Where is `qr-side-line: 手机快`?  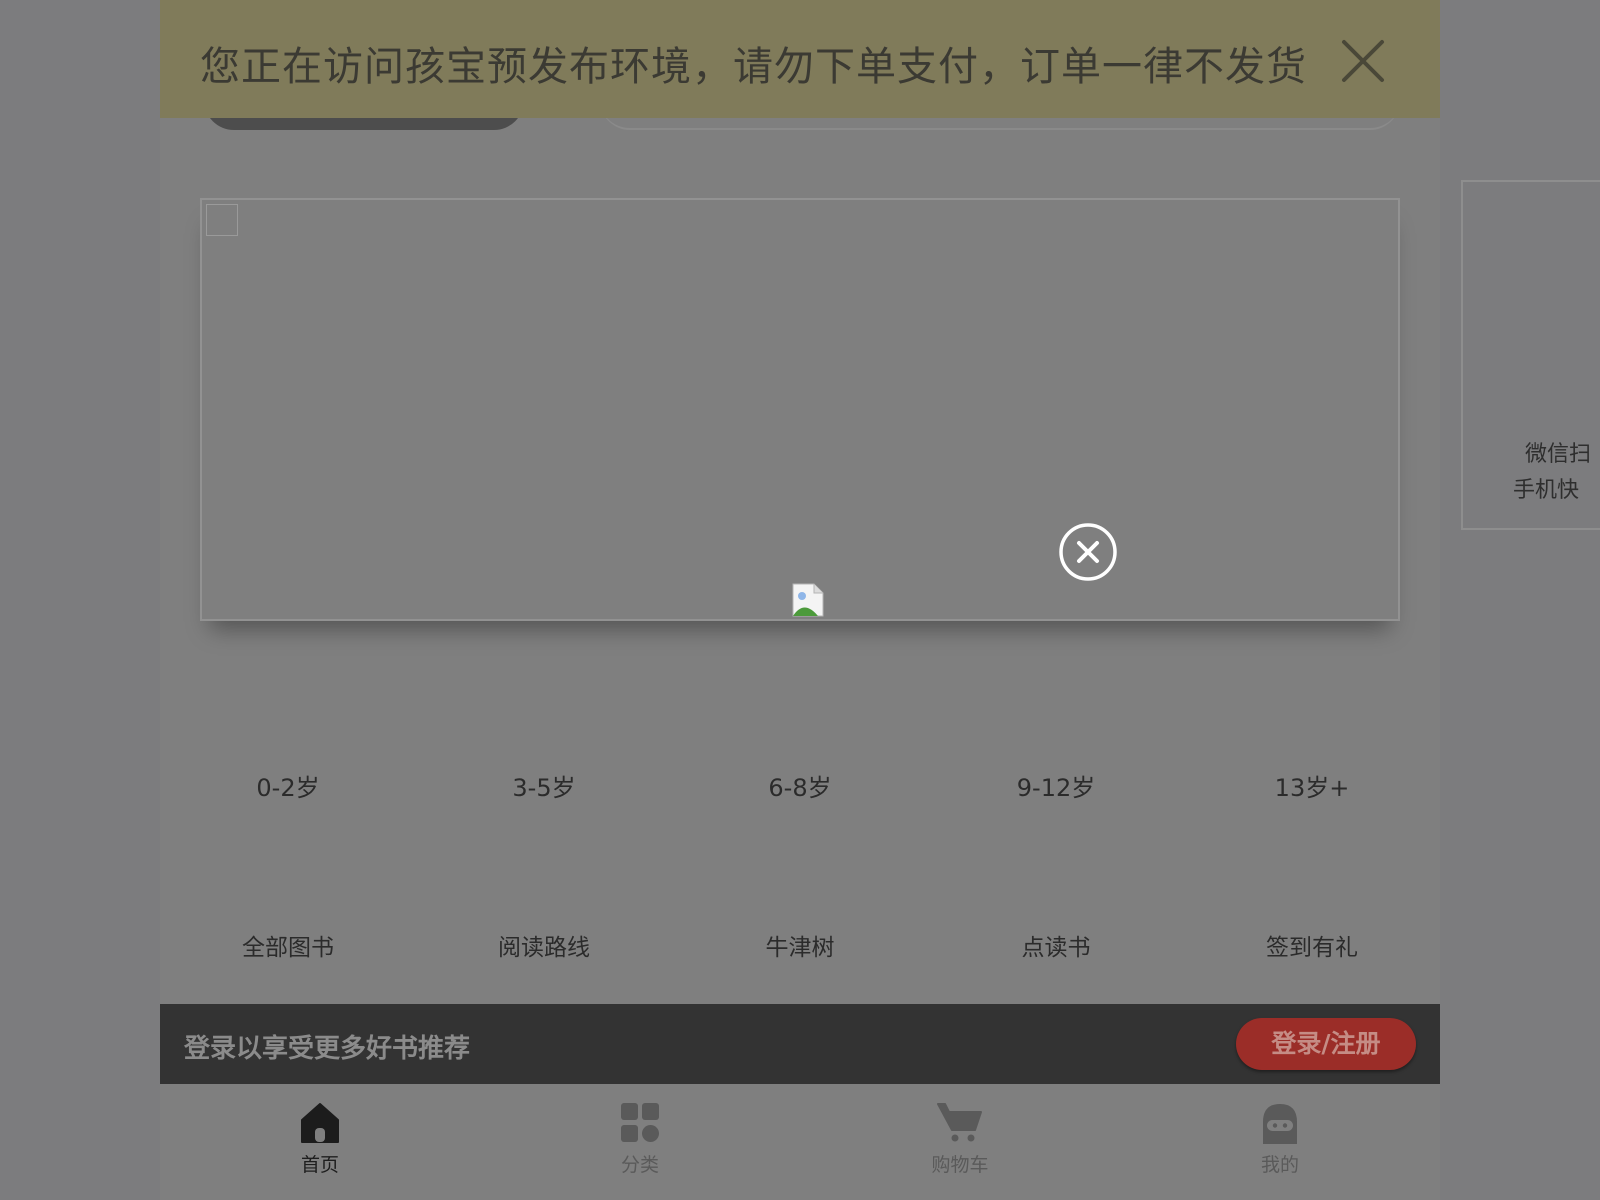
qr-side-line: 手机快 is located at coordinates (1546, 490).